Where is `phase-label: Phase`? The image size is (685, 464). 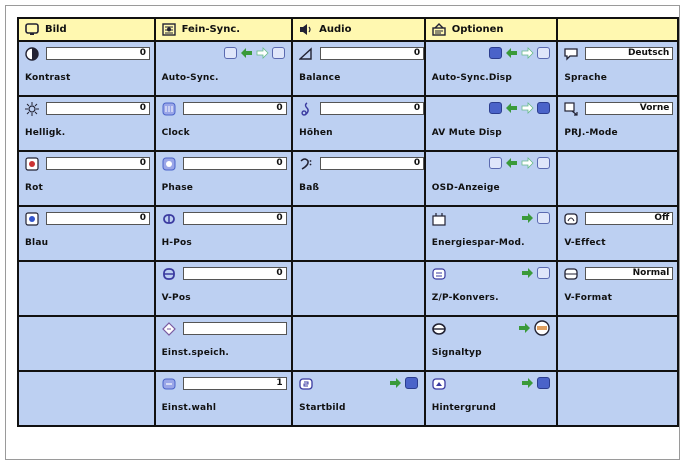 phase-label: Phase is located at coordinates (177, 188).